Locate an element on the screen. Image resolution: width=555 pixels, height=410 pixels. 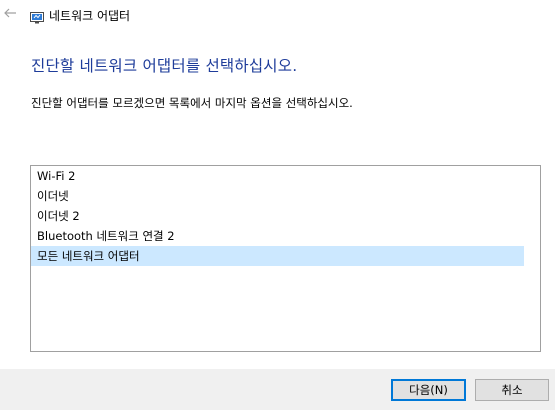
list-item-bluetooth-network: Bluetooth 네트워크 연결 2 is located at coordinates (277, 236).